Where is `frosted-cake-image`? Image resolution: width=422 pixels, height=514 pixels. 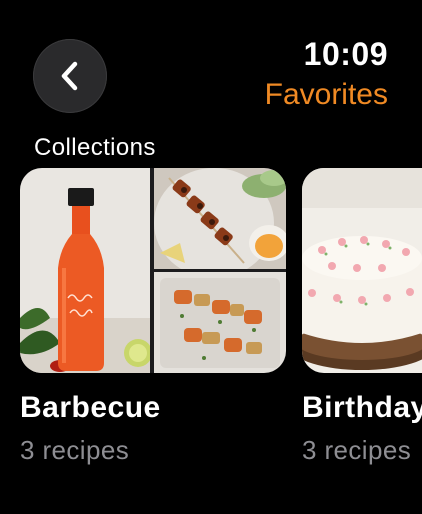 frosted-cake-image is located at coordinates (362, 270).